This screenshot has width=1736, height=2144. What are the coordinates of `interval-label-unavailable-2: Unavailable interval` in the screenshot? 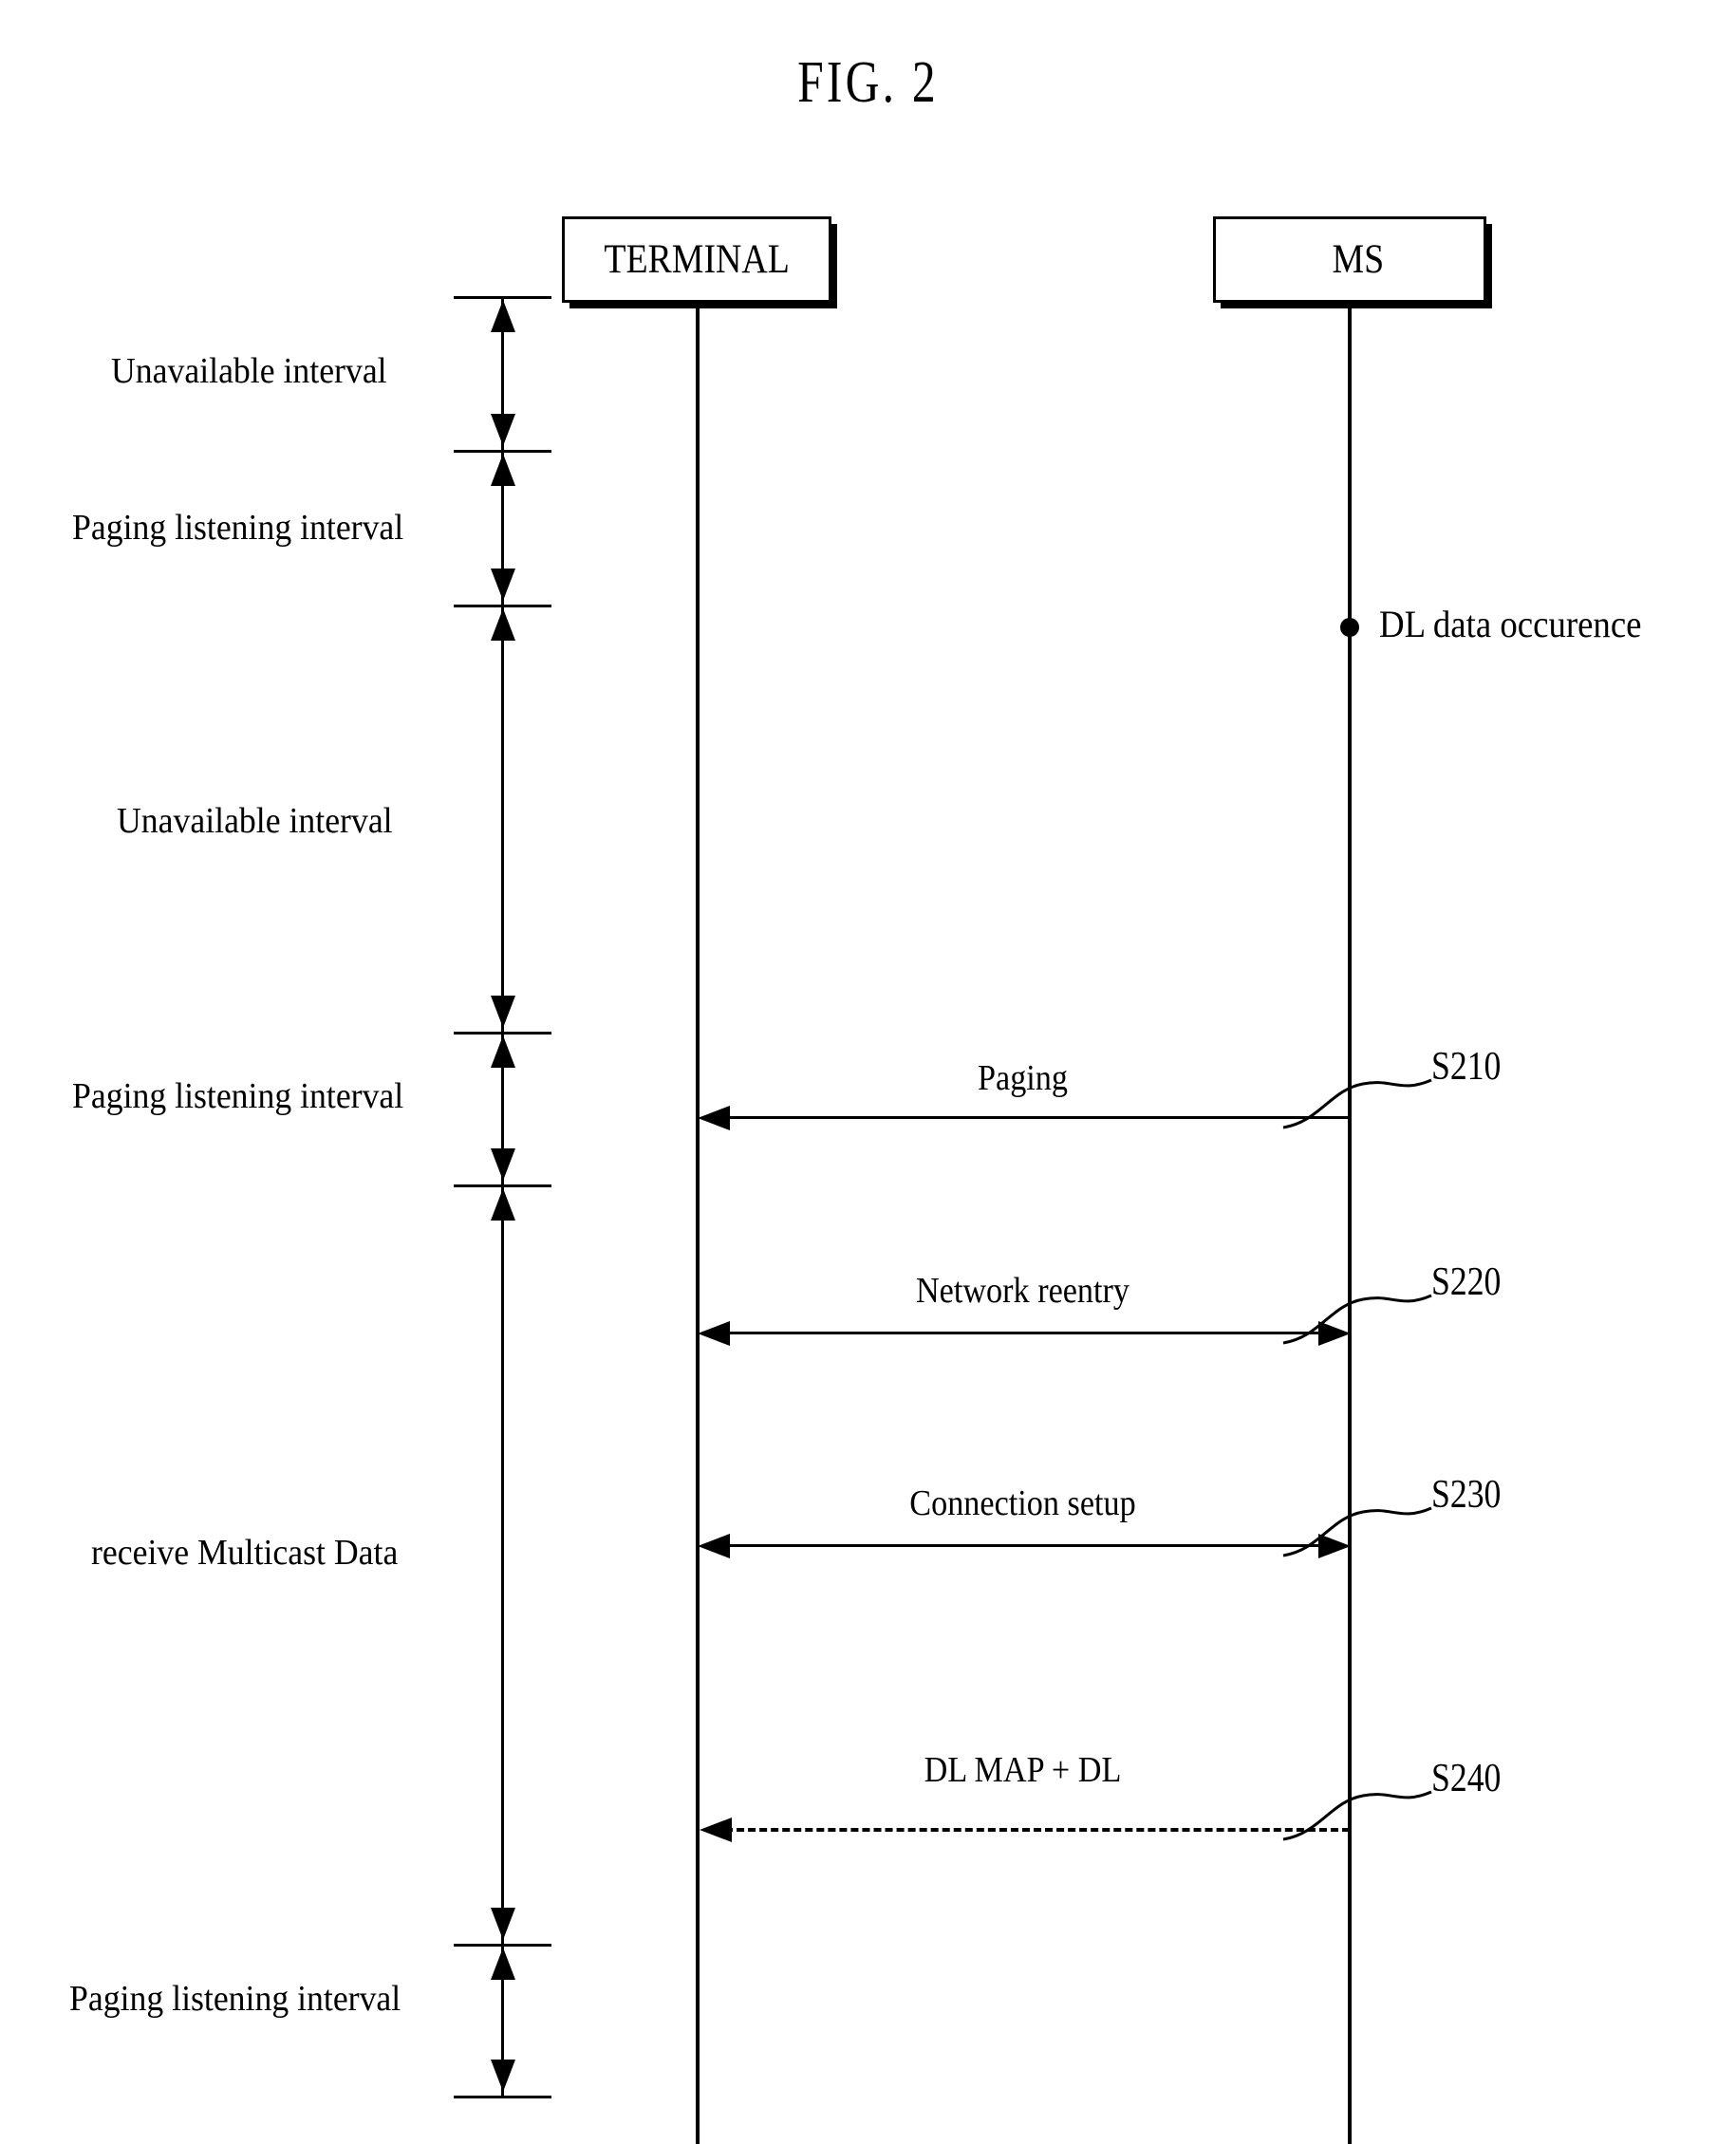 It's located at (255, 821).